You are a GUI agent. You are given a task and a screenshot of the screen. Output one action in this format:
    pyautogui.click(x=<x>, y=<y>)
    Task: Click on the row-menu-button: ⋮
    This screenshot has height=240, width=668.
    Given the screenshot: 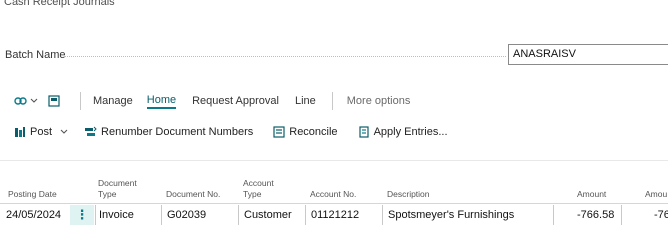 What is the action you would take?
    pyautogui.click(x=82, y=215)
    